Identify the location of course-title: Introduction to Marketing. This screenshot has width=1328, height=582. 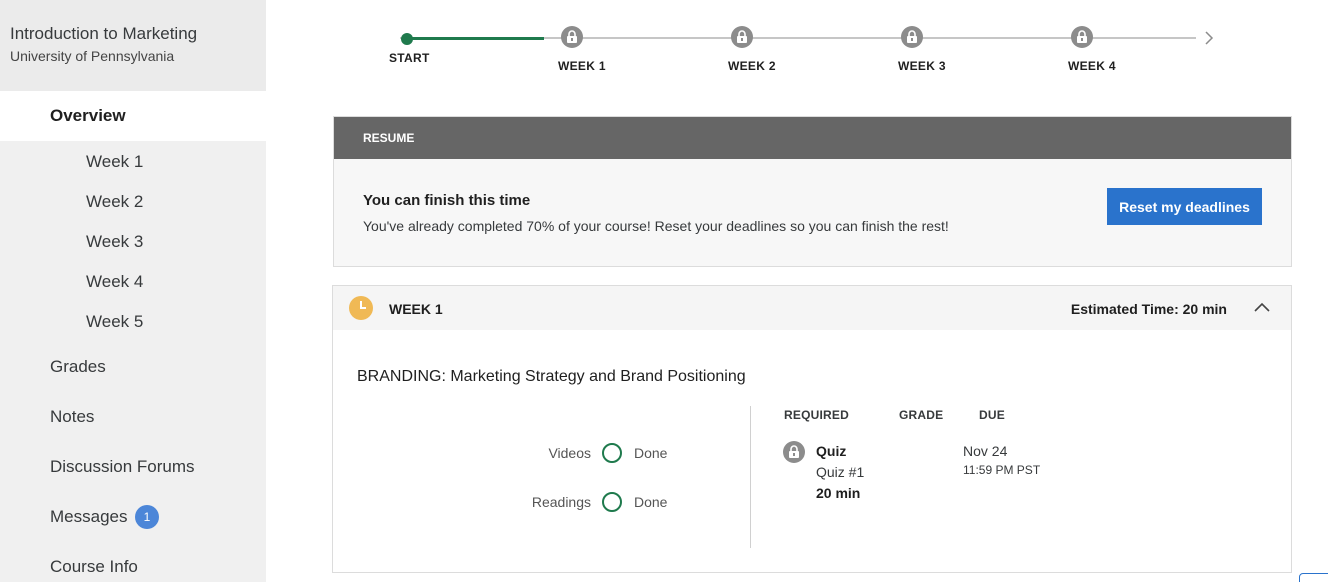
(138, 34).